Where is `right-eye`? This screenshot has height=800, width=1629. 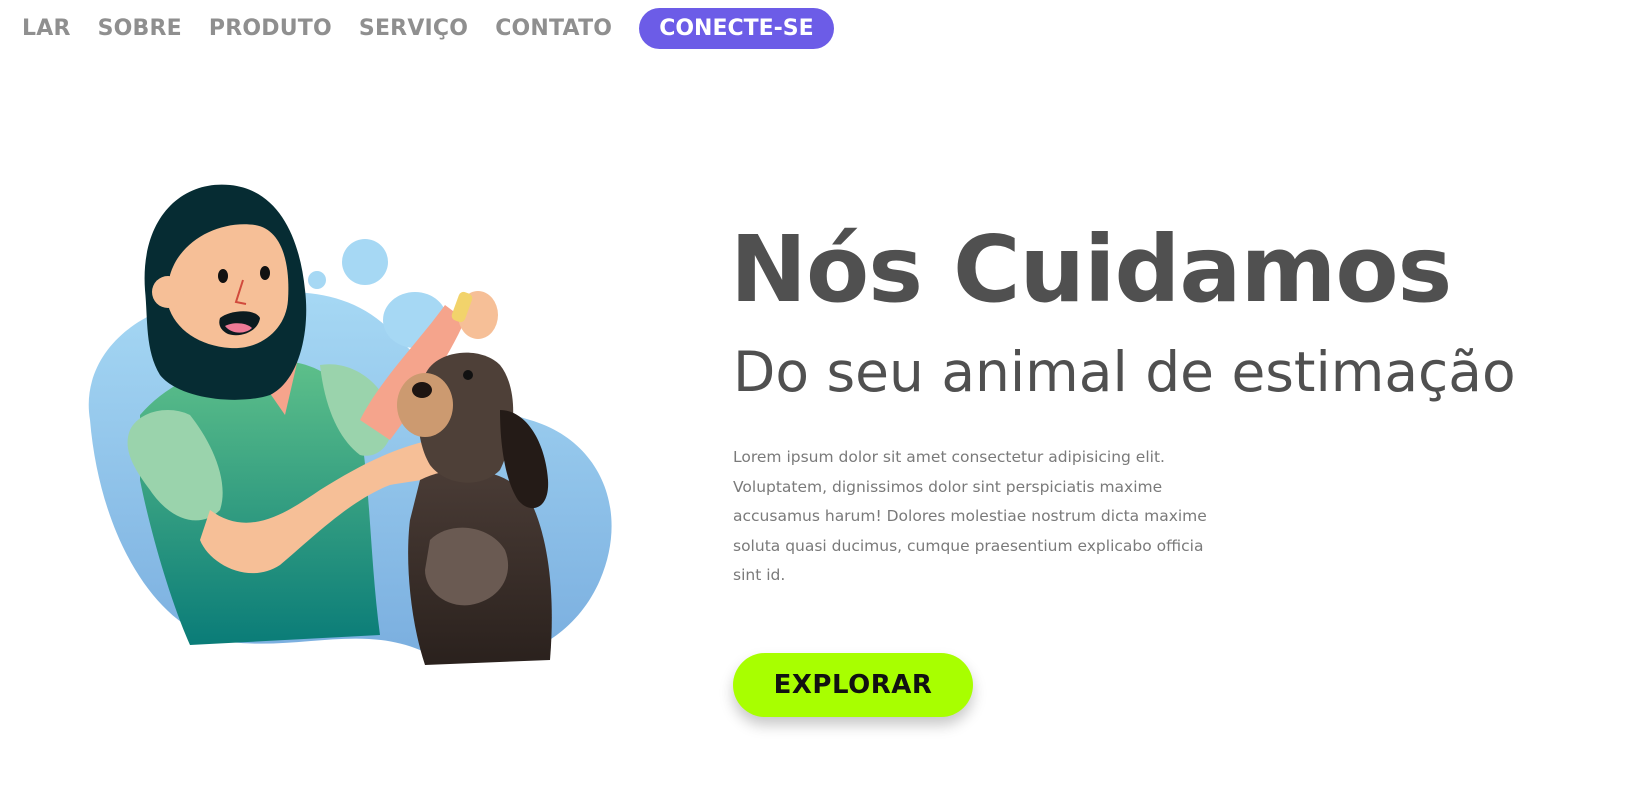
right-eye is located at coordinates (265, 273).